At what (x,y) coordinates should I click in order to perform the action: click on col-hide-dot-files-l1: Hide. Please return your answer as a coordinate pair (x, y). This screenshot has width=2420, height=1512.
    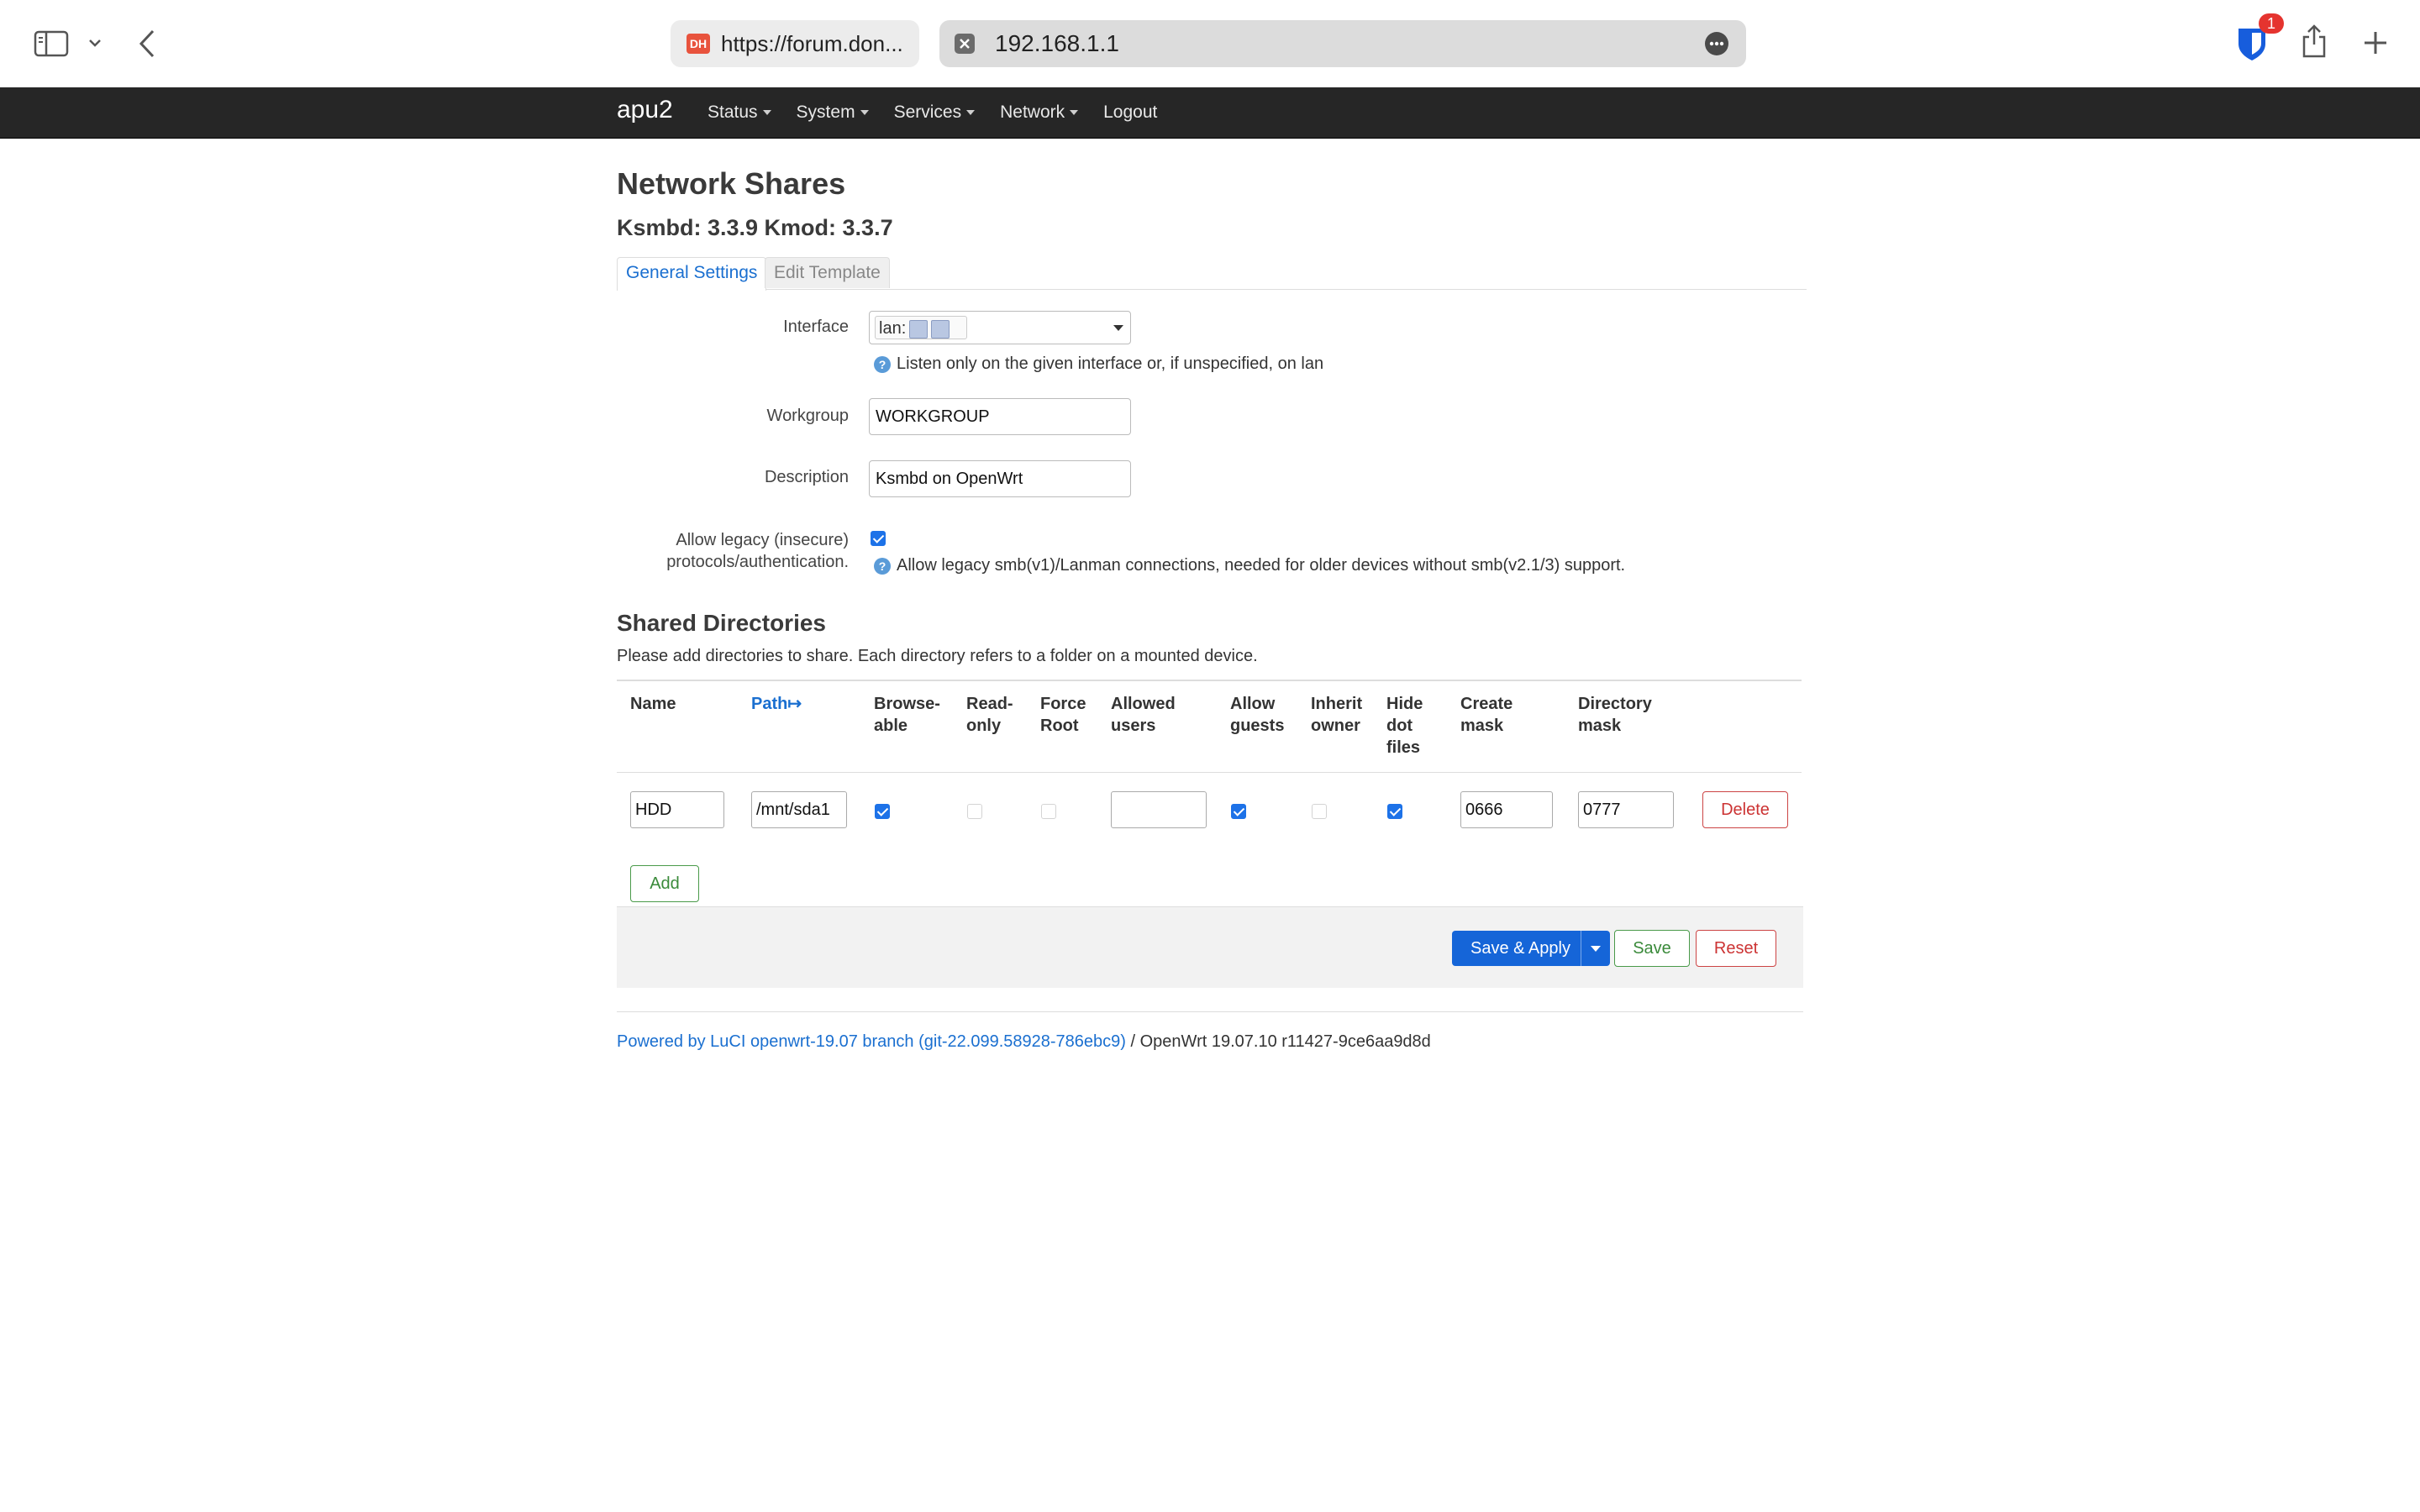
    Looking at the image, I should click on (1405, 704).